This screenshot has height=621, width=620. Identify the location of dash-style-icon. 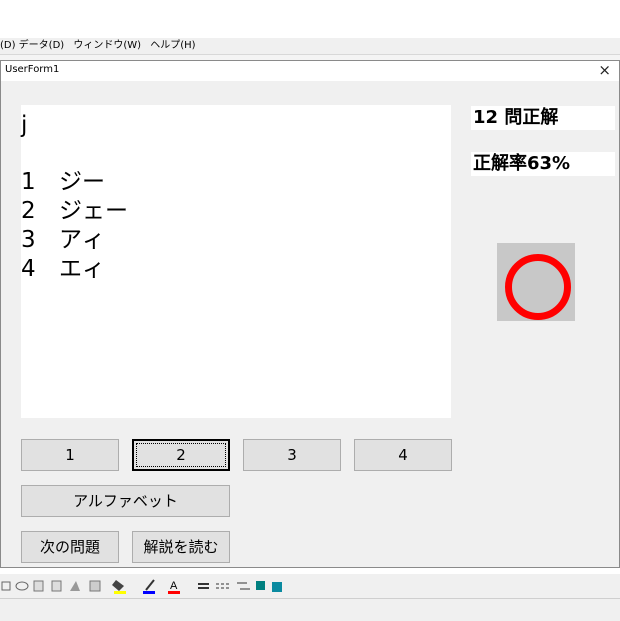
(222, 586).